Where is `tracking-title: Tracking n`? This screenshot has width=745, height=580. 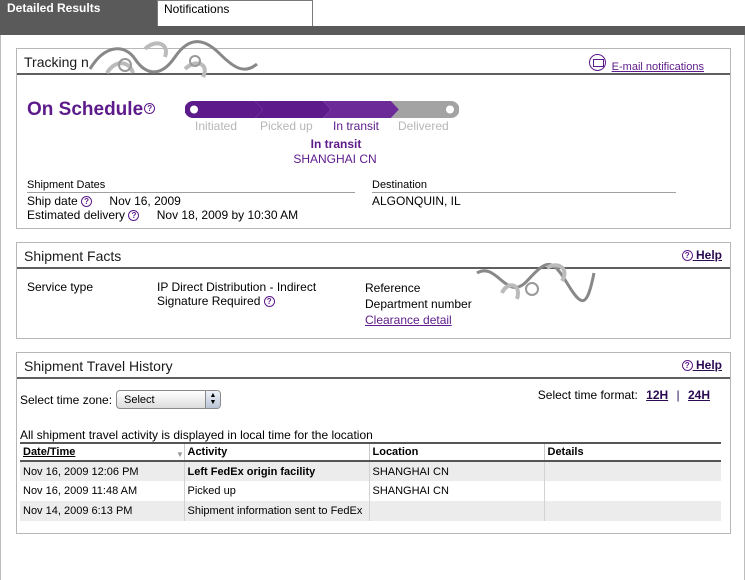 tracking-title: Tracking n is located at coordinates (56, 62).